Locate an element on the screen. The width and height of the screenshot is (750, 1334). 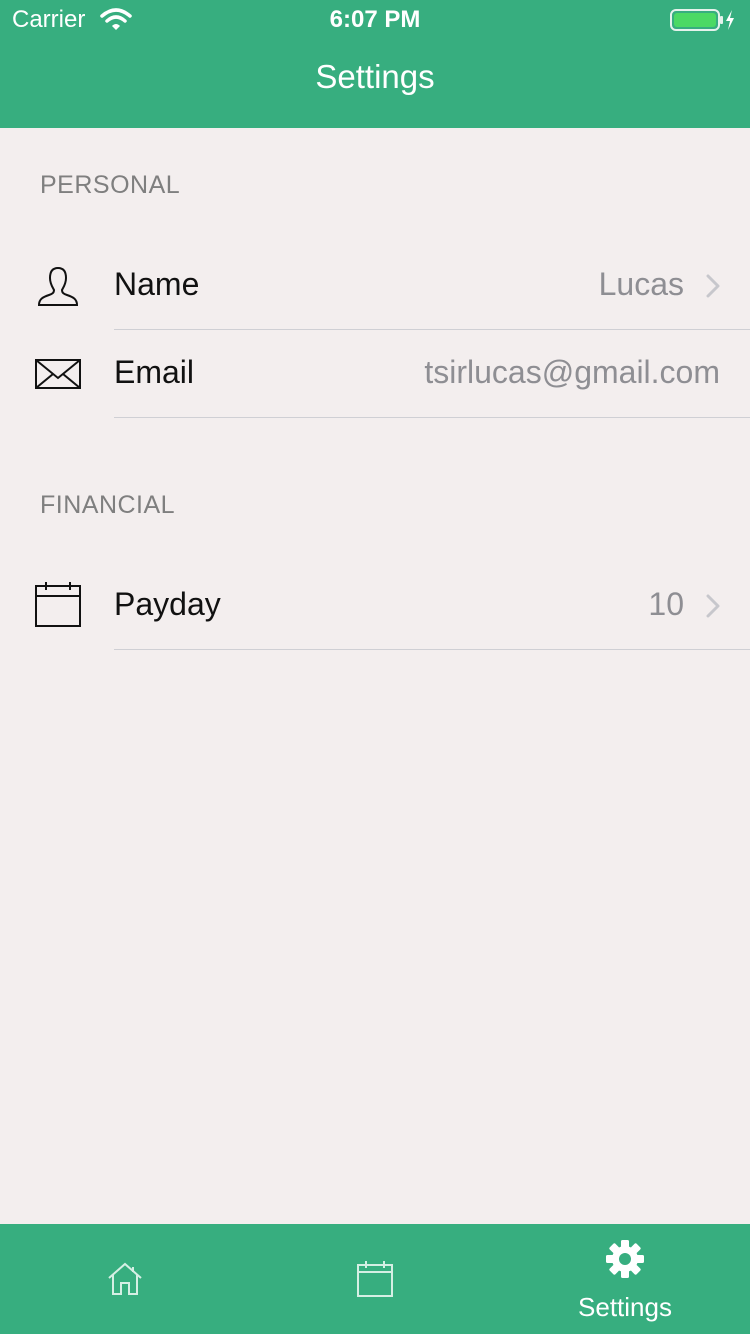
settings-row-email: Email tsirlucas@gmail.com is located at coordinates (375, 374).